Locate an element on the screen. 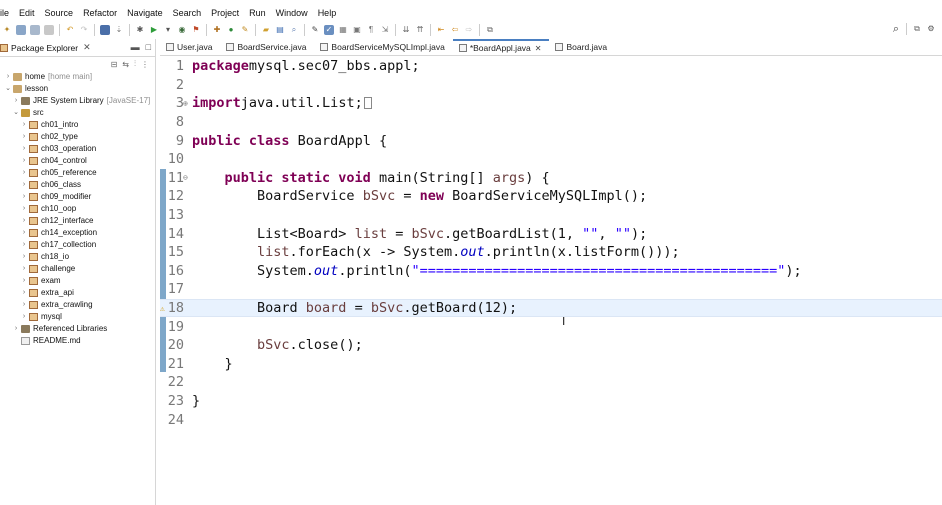 This screenshot has width=942, height=505. tree-item: › ch01_intro is located at coordinates (77, 125).